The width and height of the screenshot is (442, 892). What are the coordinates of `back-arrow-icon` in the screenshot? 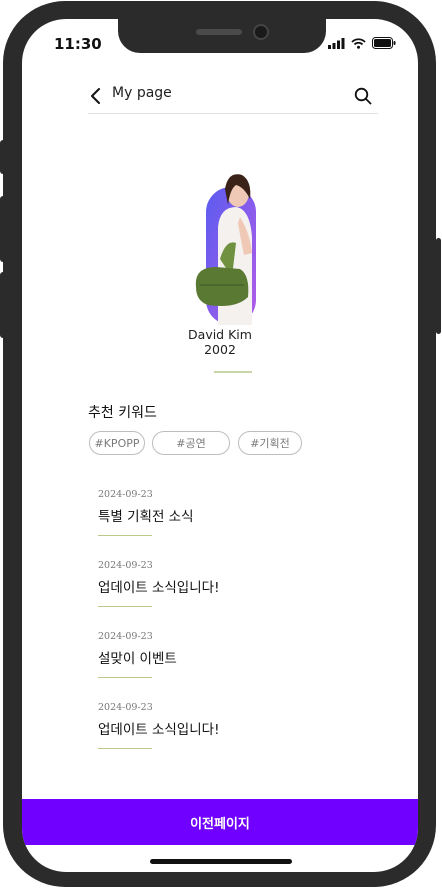 It's located at (97, 96).